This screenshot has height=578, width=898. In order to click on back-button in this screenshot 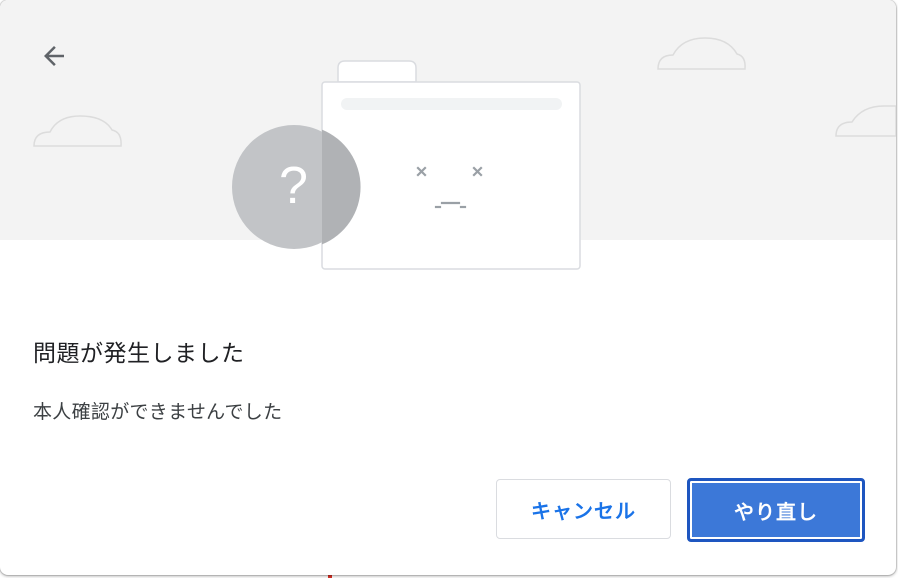, I will do `click(54, 56)`.